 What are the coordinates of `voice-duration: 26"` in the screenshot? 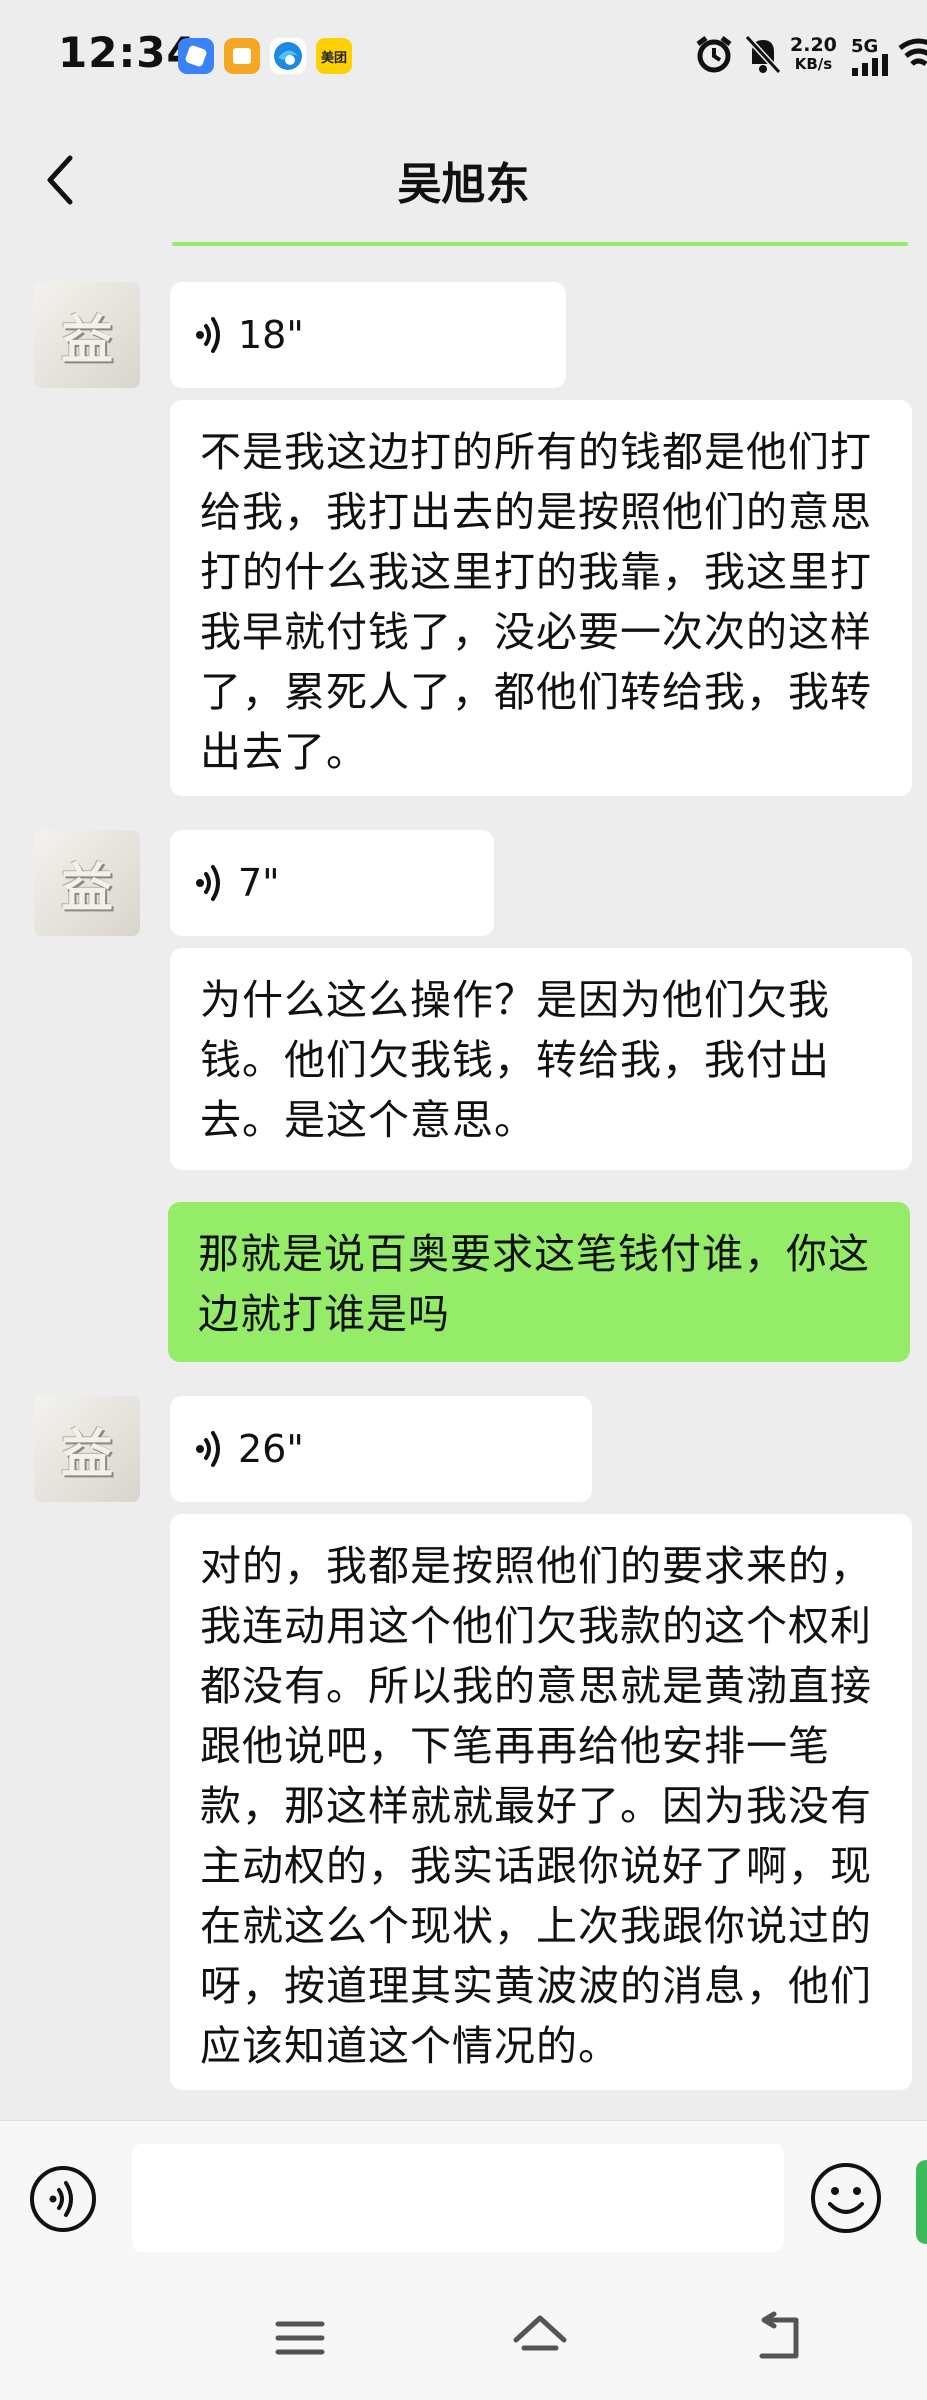 It's located at (271, 1449).